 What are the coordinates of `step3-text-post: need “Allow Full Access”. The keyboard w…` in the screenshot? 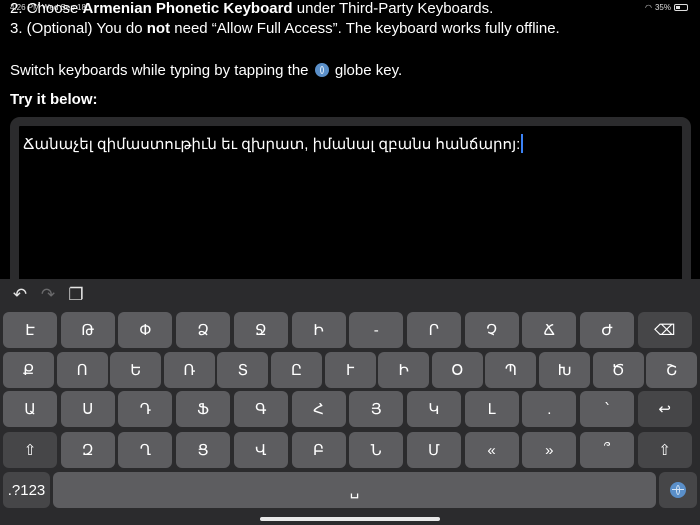 It's located at (365, 28).